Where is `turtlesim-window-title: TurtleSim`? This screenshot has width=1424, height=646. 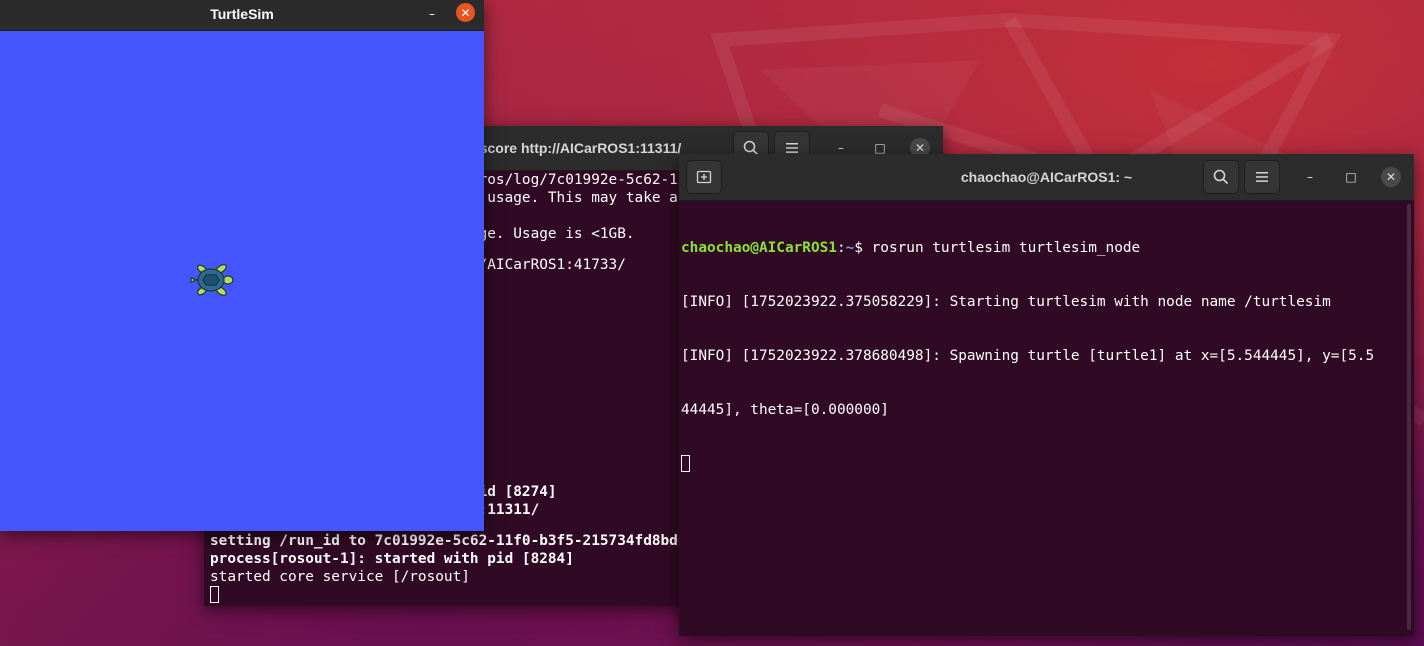
turtlesim-window-title: TurtleSim is located at coordinates (242, 14).